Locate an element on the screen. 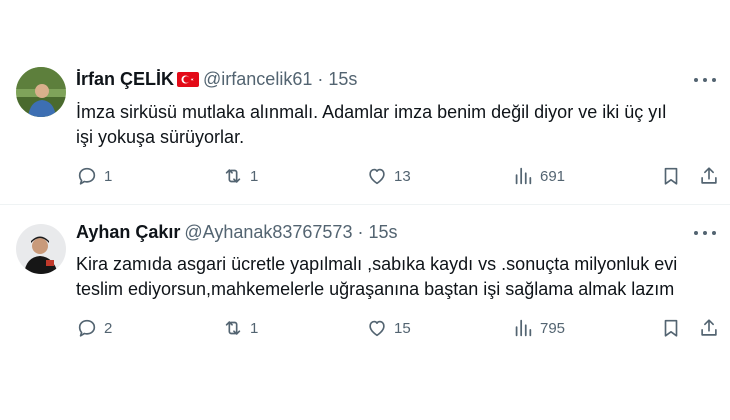 The width and height of the screenshot is (730, 420). action-bar: 1 1 13 691 is located at coordinates (400, 176).